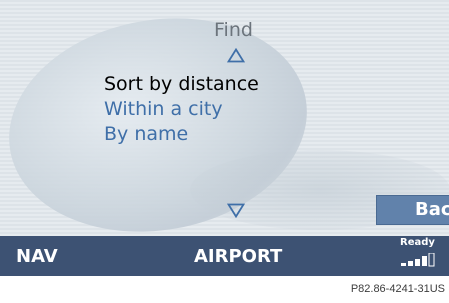 The image size is (449, 303). Describe the element at coordinates (238, 256) in the screenshot. I see `mode-label: AIRPORT` at that location.